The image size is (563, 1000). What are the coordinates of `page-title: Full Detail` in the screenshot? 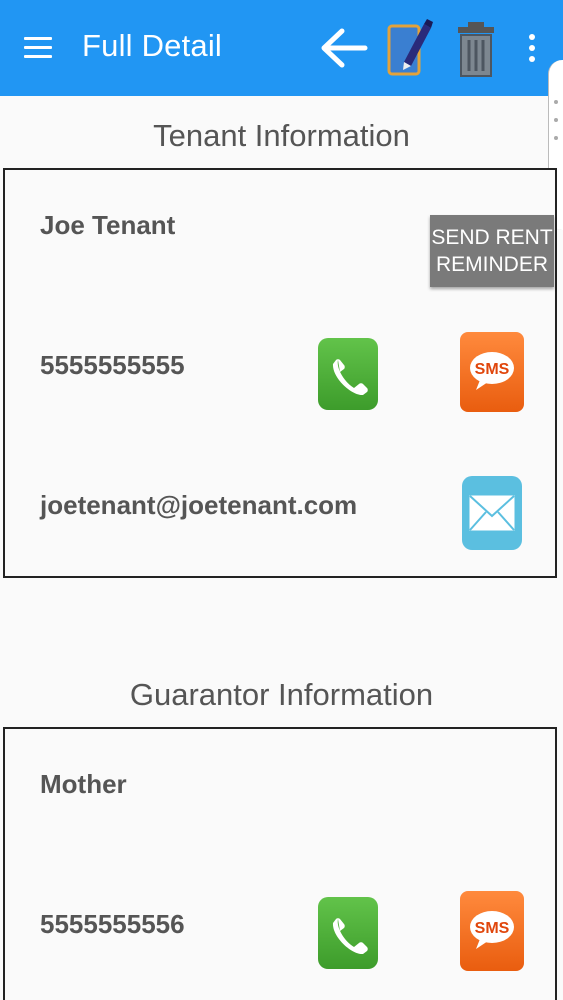 It's located at (152, 45).